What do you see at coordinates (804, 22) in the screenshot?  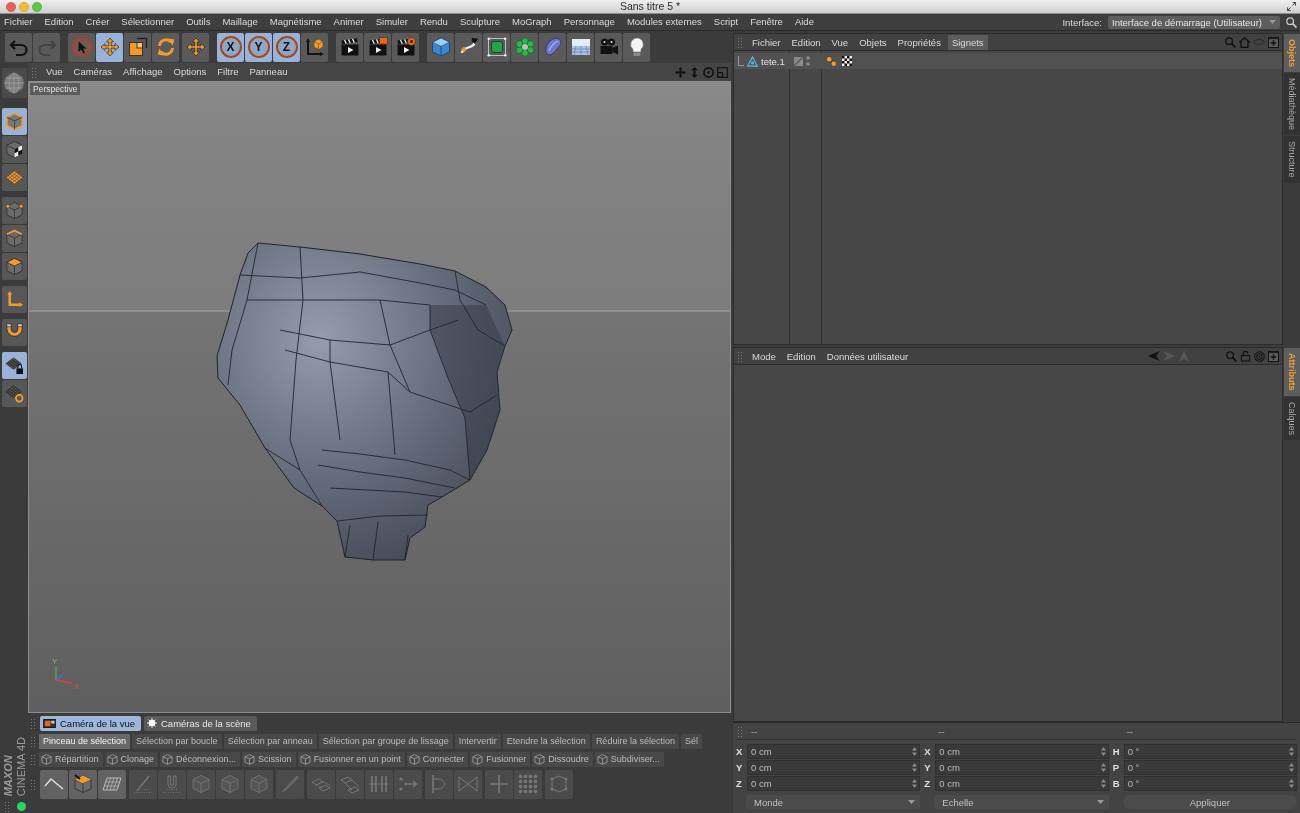 I see `menu-item: Aide` at bounding box center [804, 22].